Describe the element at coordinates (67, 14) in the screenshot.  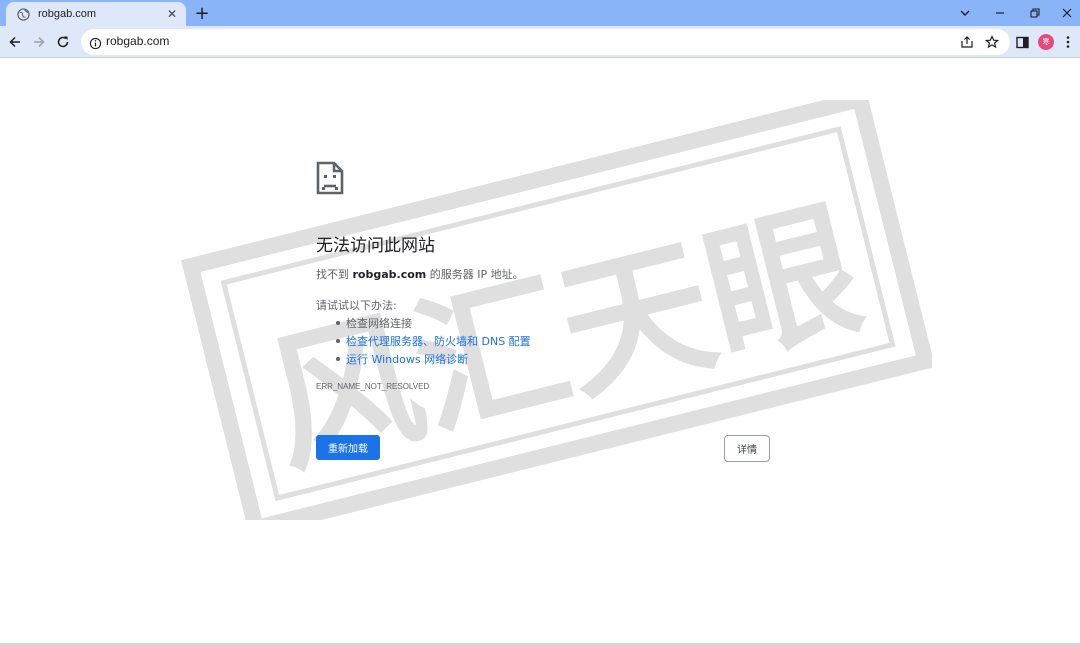
I see `tab-title: robgab.com` at that location.